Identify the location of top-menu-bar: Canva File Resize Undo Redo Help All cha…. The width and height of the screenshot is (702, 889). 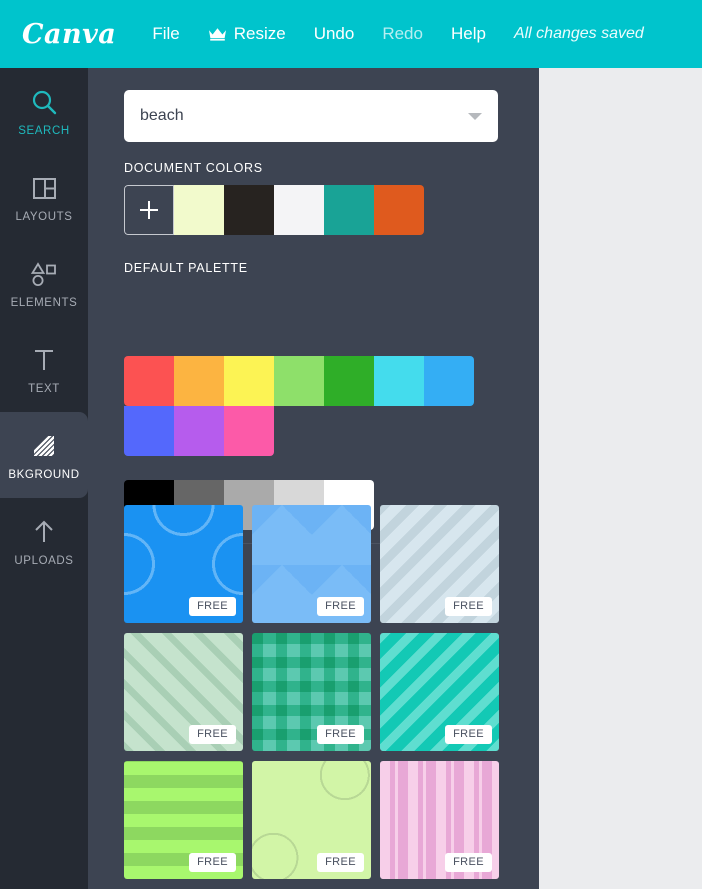
(351, 34).